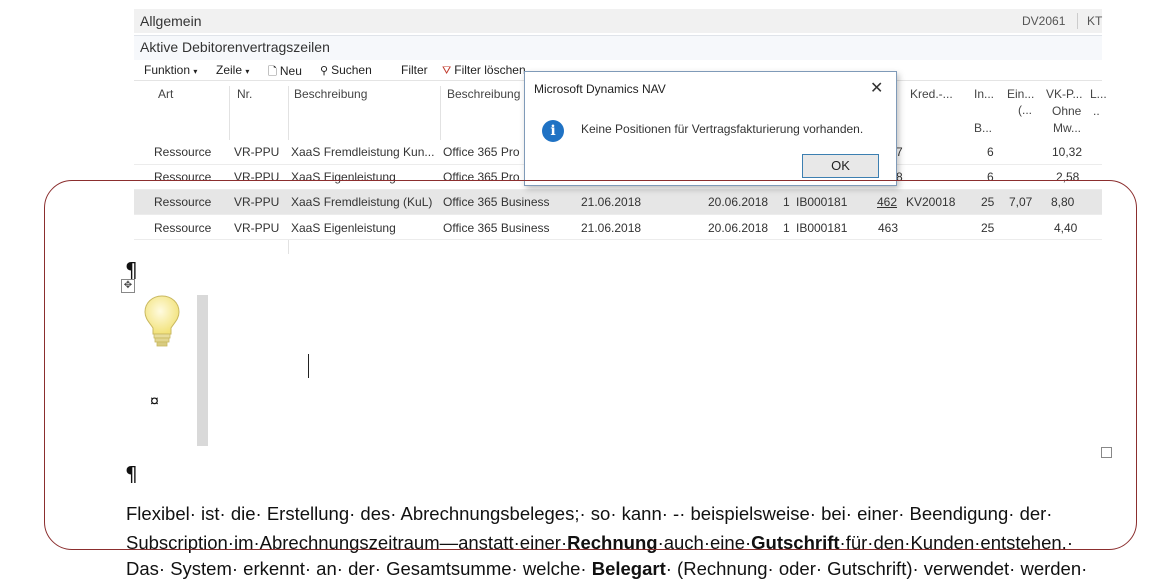  Describe the element at coordinates (170, 70) in the screenshot. I see `funktion-menu: Funktion ▾` at that location.